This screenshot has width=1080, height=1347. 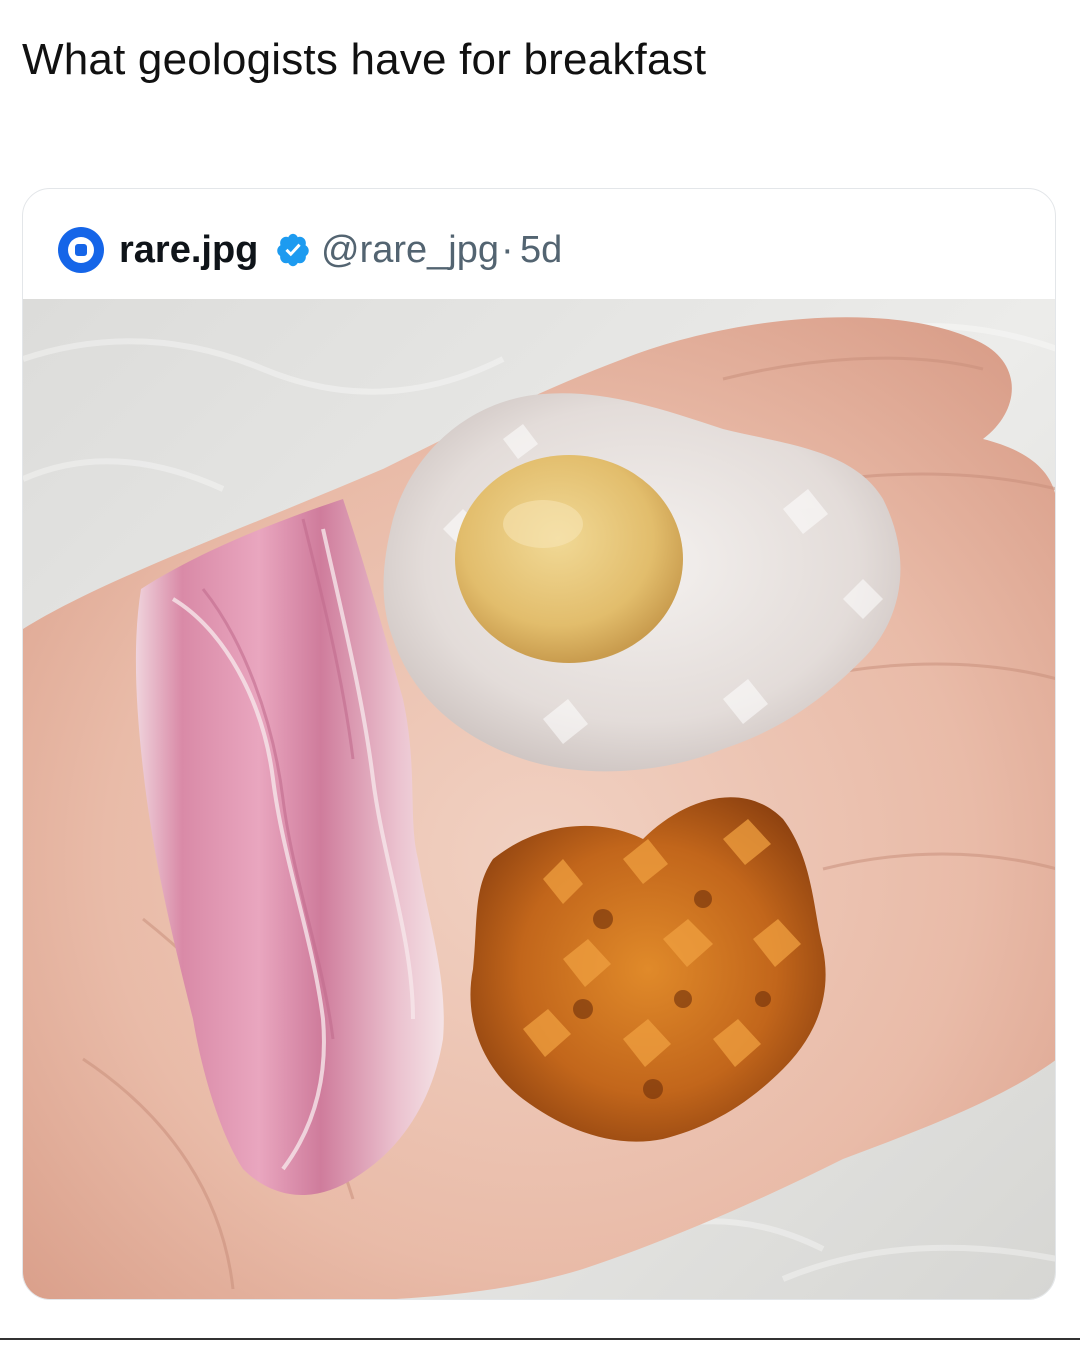 What do you see at coordinates (293, 250) in the screenshot?
I see `verified-badge-icon` at bounding box center [293, 250].